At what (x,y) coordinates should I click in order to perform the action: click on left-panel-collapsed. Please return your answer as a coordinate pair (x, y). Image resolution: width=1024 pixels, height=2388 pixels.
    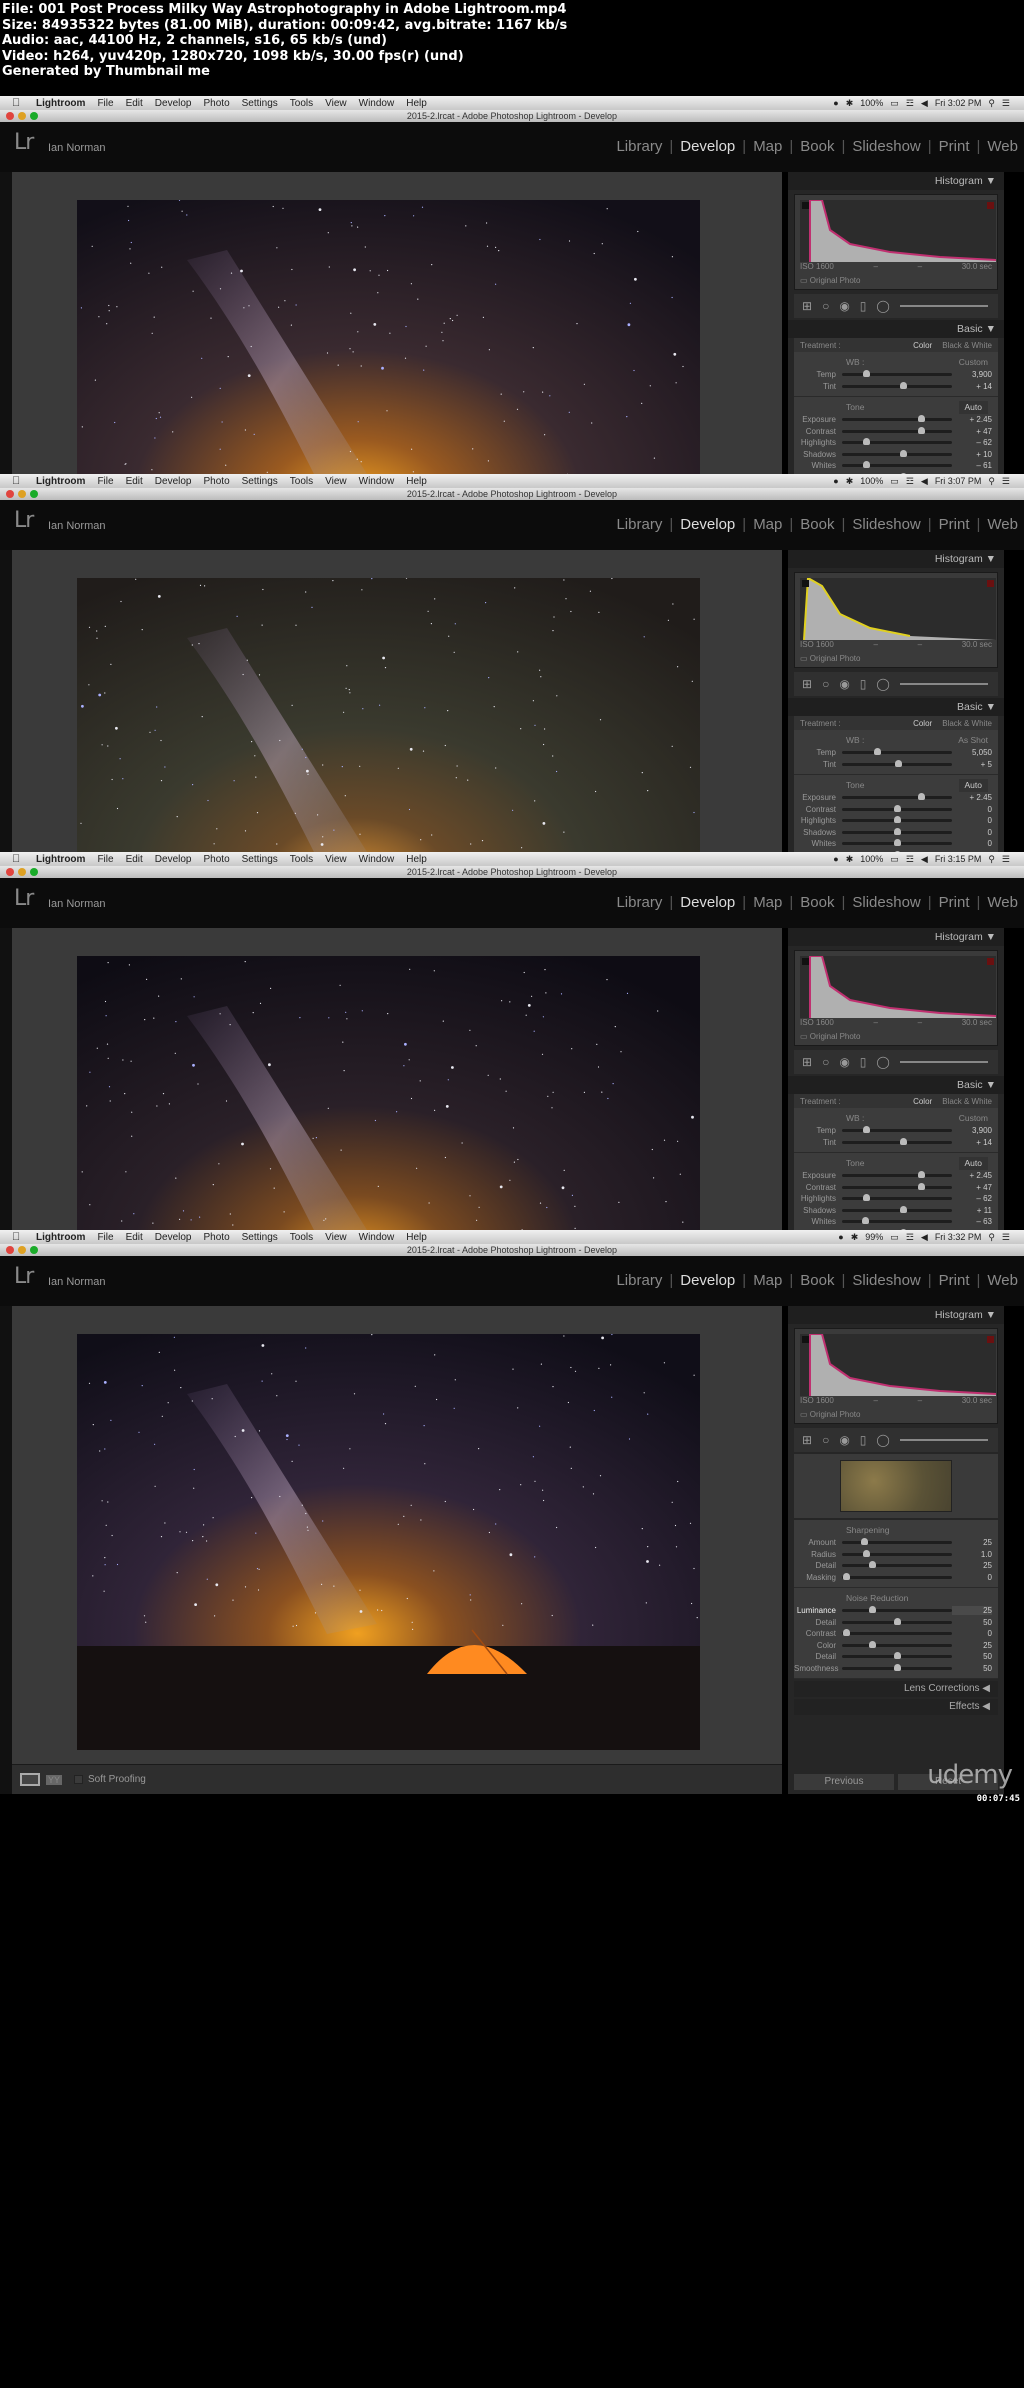
    Looking at the image, I should click on (6, 1550).